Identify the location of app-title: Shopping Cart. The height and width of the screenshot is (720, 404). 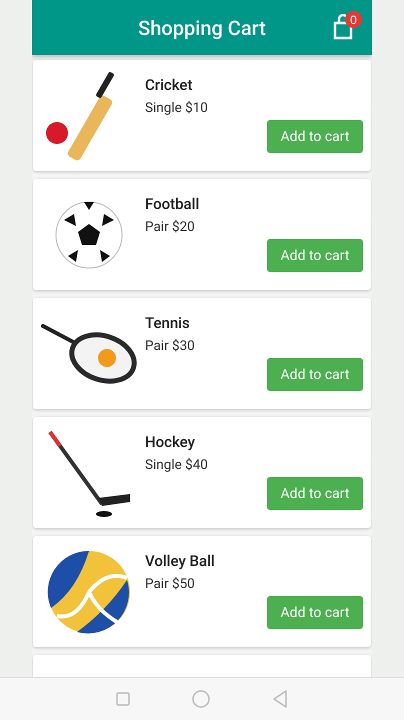
(202, 28).